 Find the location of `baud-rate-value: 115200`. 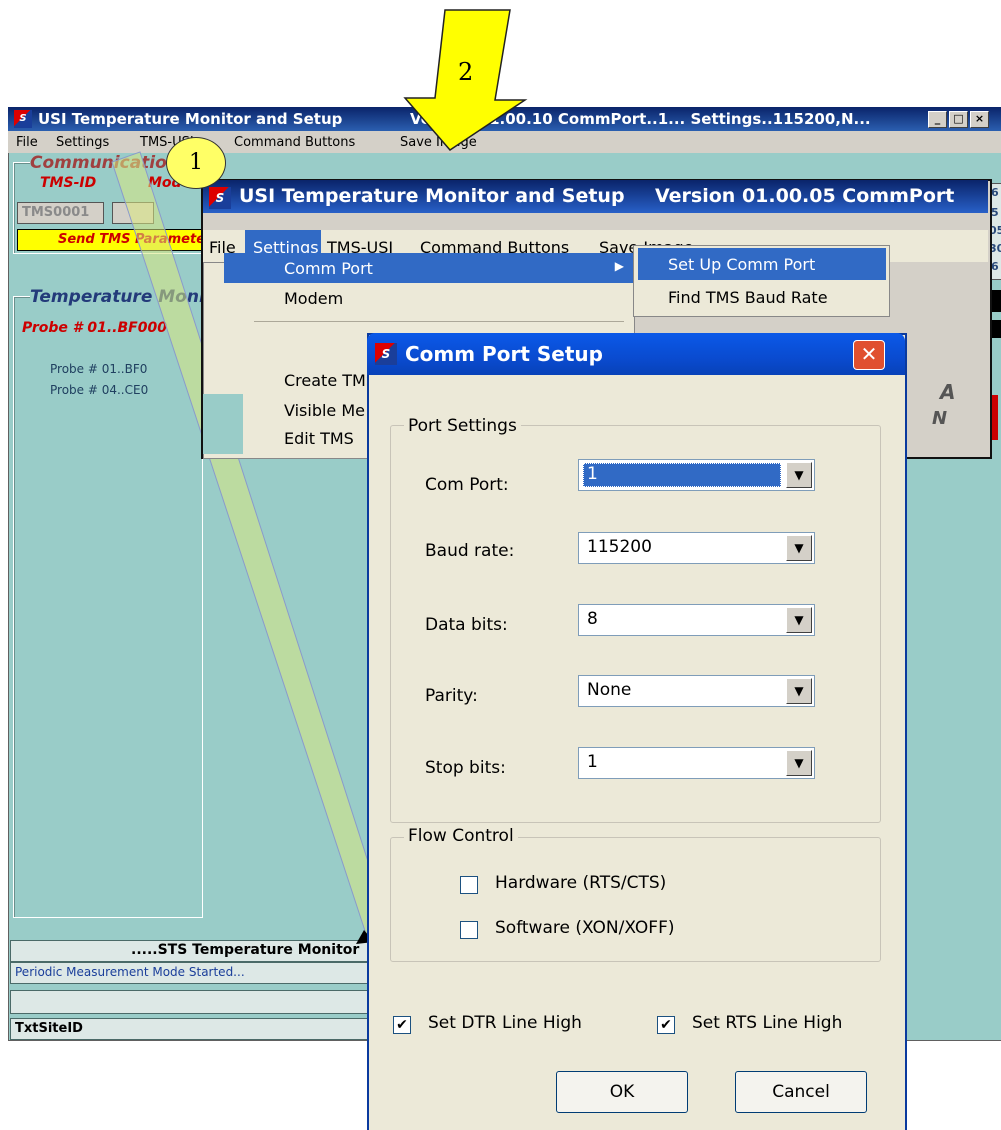

baud-rate-value: 115200 is located at coordinates (619, 547).